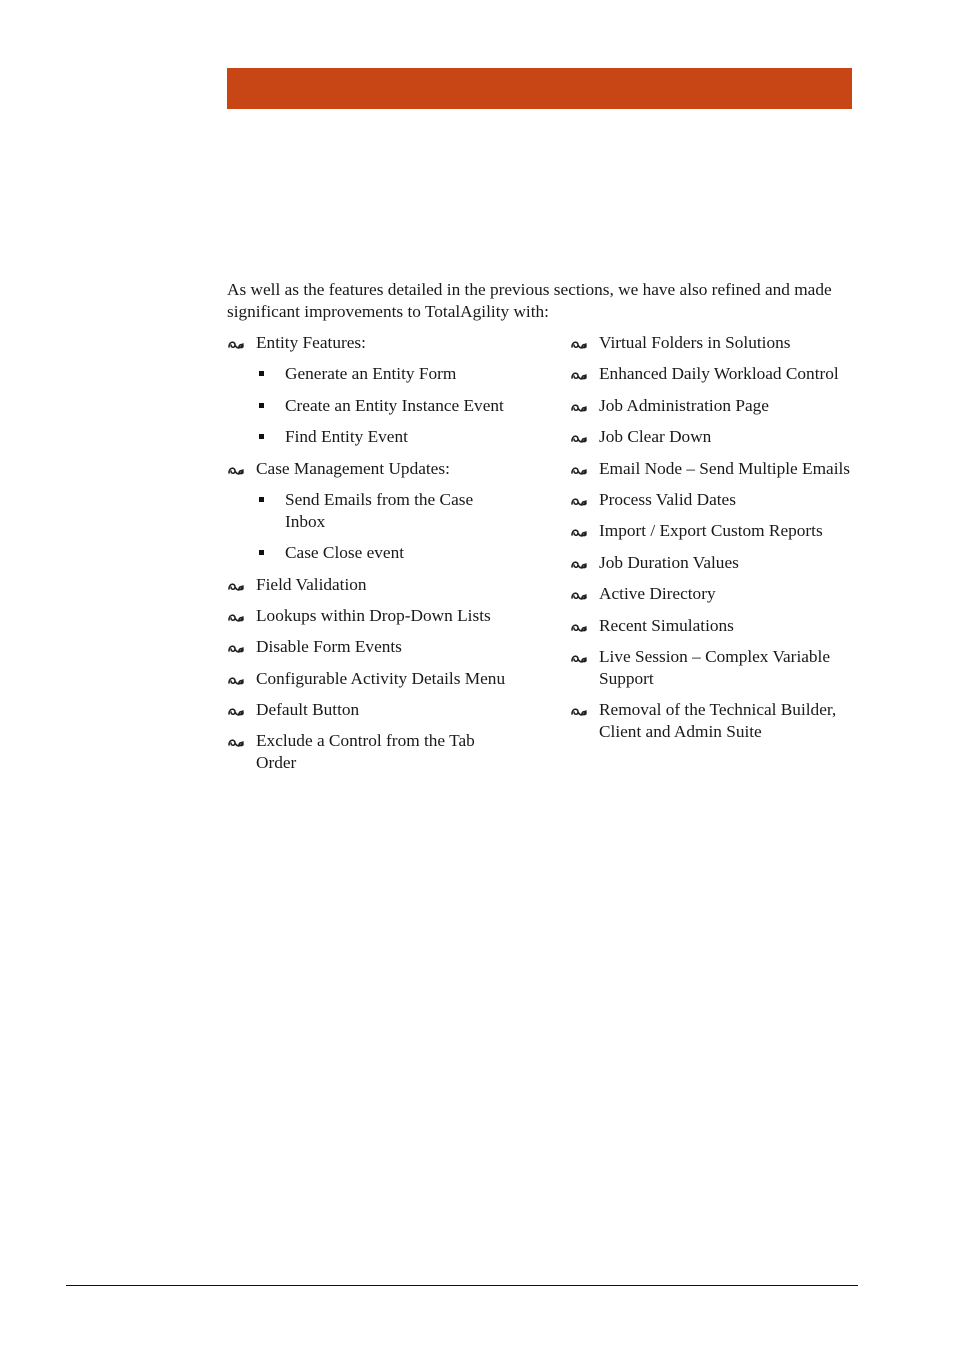  I want to click on feature-label: Default Button, so click(308, 710).